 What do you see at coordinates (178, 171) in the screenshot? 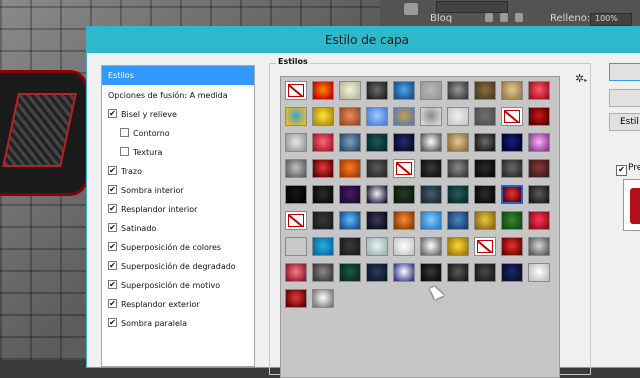
I see `sidebar-item: ✔ Trazo` at bounding box center [178, 171].